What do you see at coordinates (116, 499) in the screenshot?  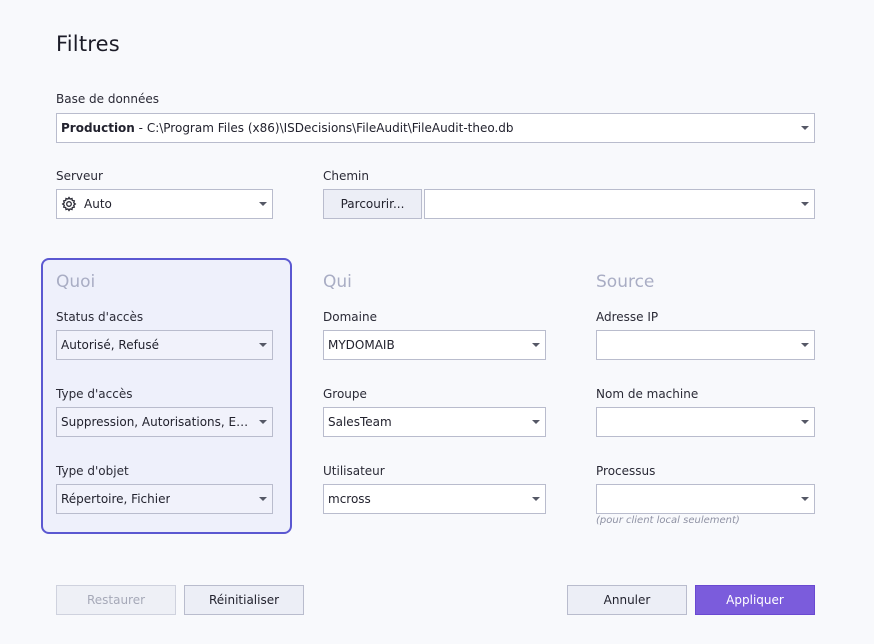 I see `object-type-value: Répertoire, Fichier` at bounding box center [116, 499].